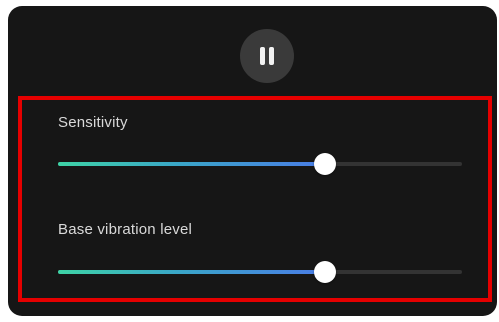 This screenshot has height=322, width=499. I want to click on sensitivity-slider, so click(260, 164).